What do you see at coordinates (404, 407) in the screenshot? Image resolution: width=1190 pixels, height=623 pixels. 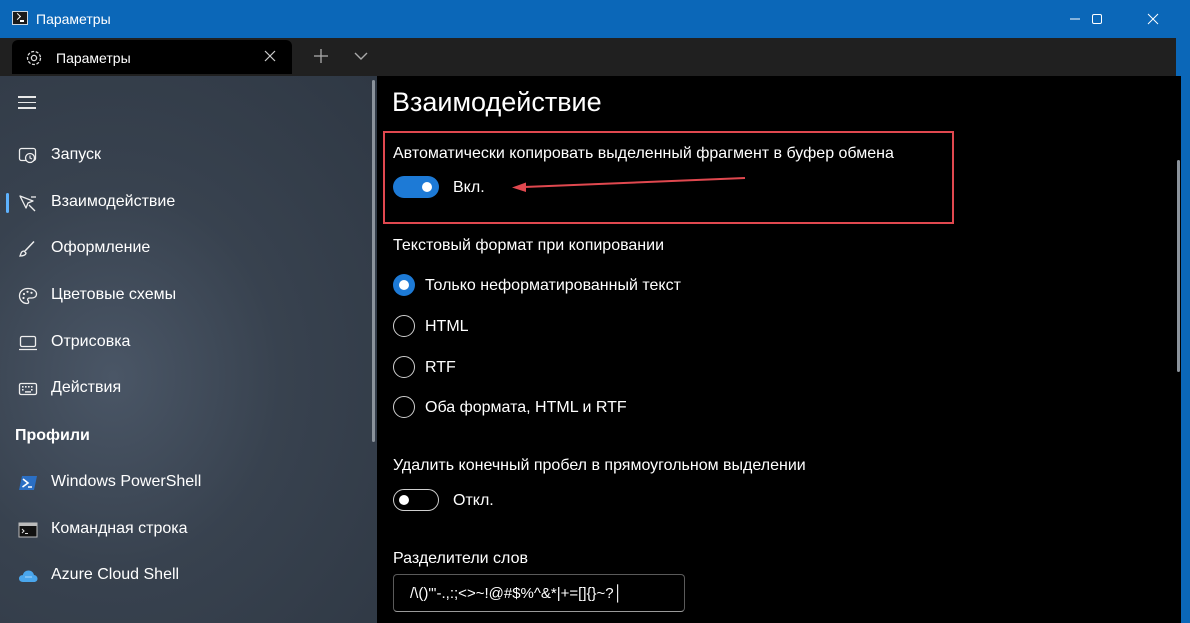 I see `radio-both-formats` at bounding box center [404, 407].